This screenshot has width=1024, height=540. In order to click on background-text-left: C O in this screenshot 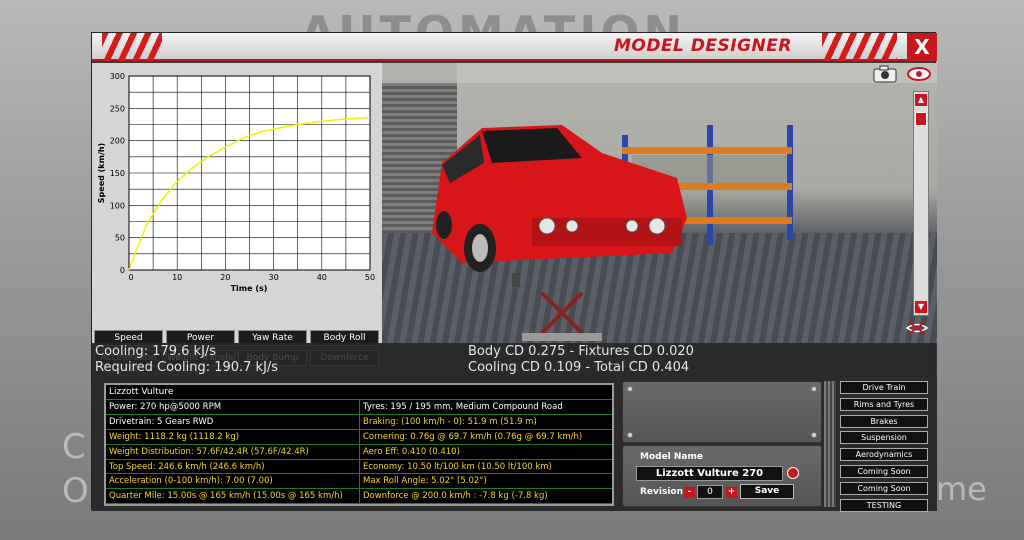, I will do `click(75, 469)`.